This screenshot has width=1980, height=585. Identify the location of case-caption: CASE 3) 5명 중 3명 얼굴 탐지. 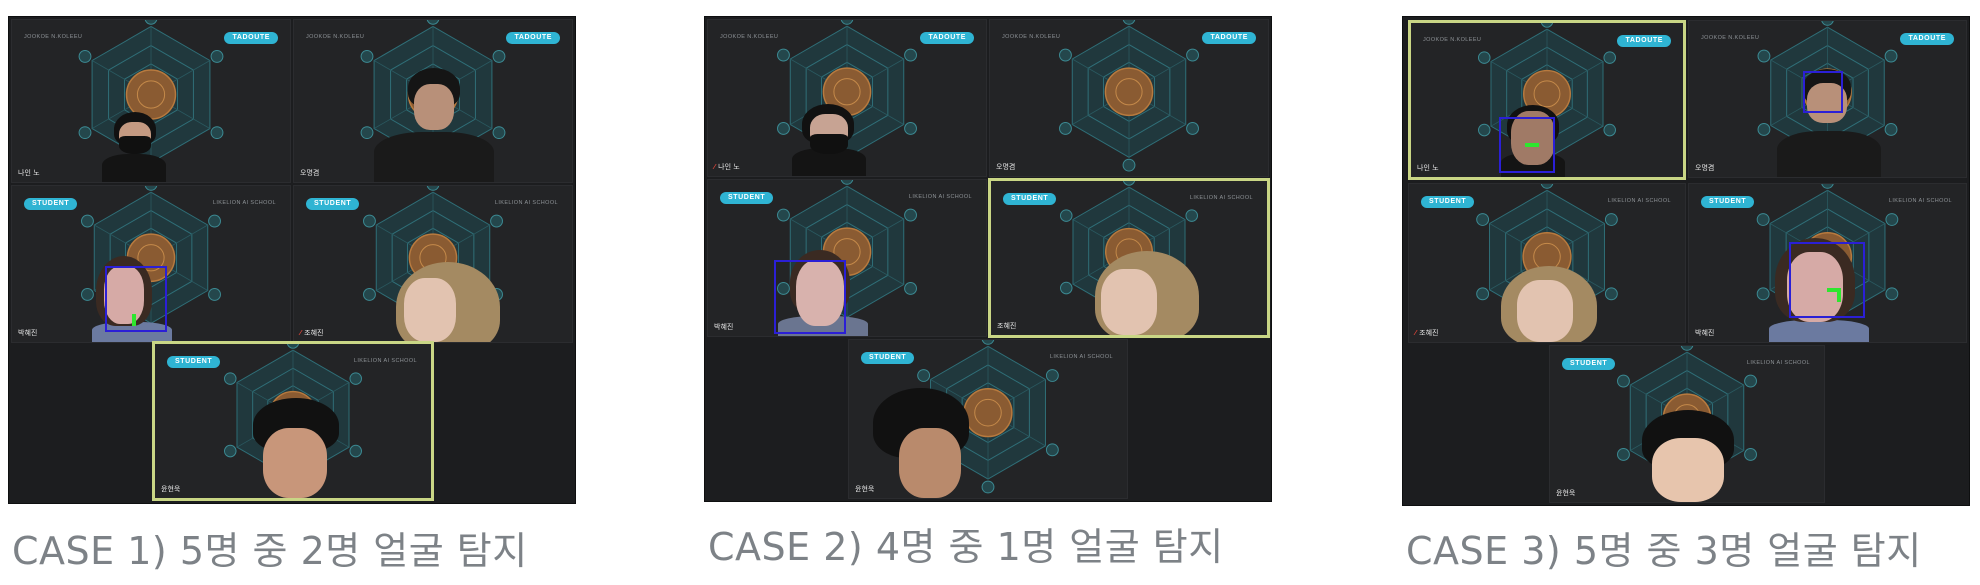
(1664, 551).